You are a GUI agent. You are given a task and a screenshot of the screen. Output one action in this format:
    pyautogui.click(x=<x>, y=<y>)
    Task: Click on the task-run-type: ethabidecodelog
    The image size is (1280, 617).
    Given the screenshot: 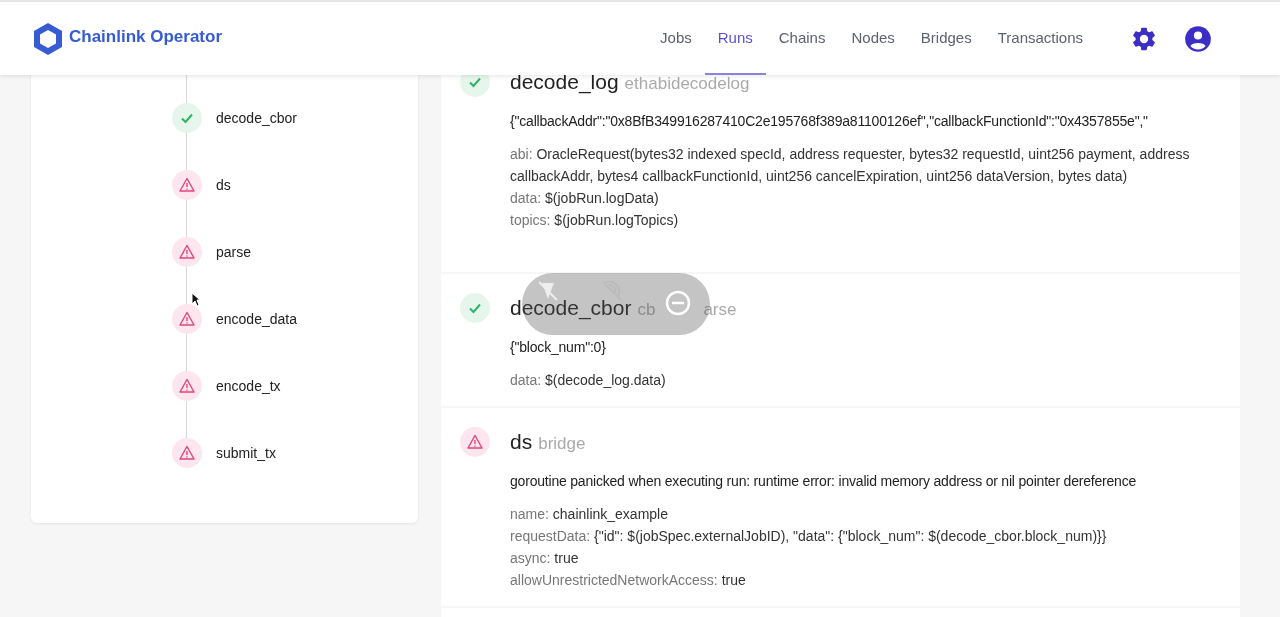 What is the action you would take?
    pyautogui.click(x=687, y=84)
    